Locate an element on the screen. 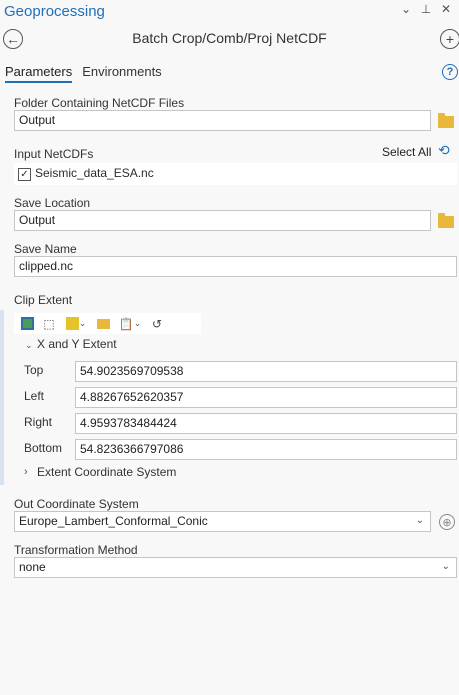  netcdf-checkbox: ✓ is located at coordinates (24, 174).